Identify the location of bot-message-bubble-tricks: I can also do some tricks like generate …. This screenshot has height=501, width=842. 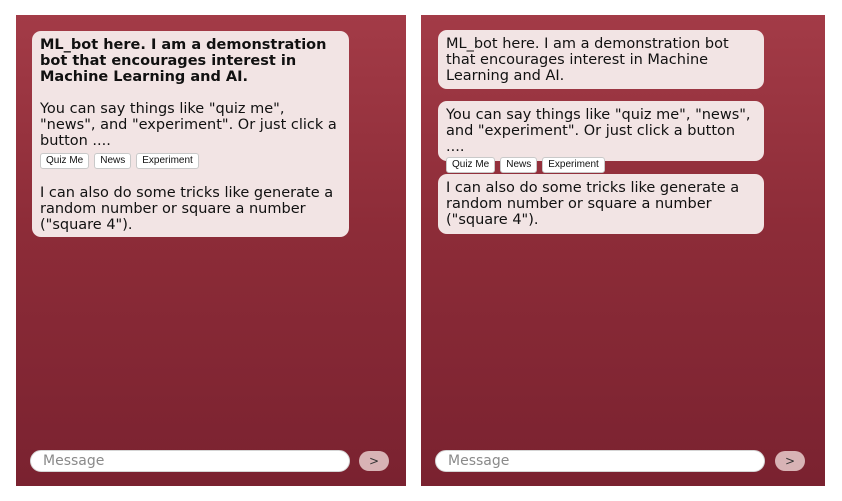
(601, 204).